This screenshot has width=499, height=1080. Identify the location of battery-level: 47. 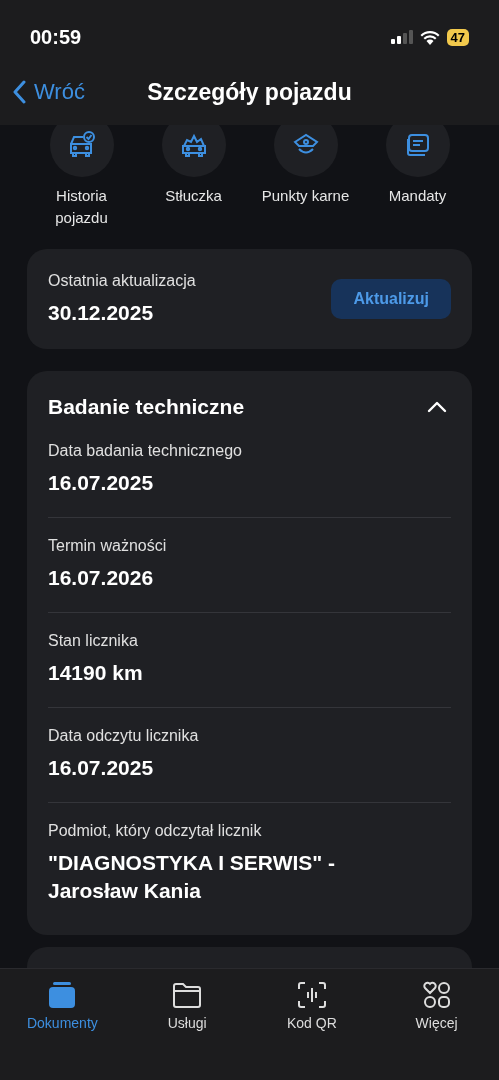
(457, 37).